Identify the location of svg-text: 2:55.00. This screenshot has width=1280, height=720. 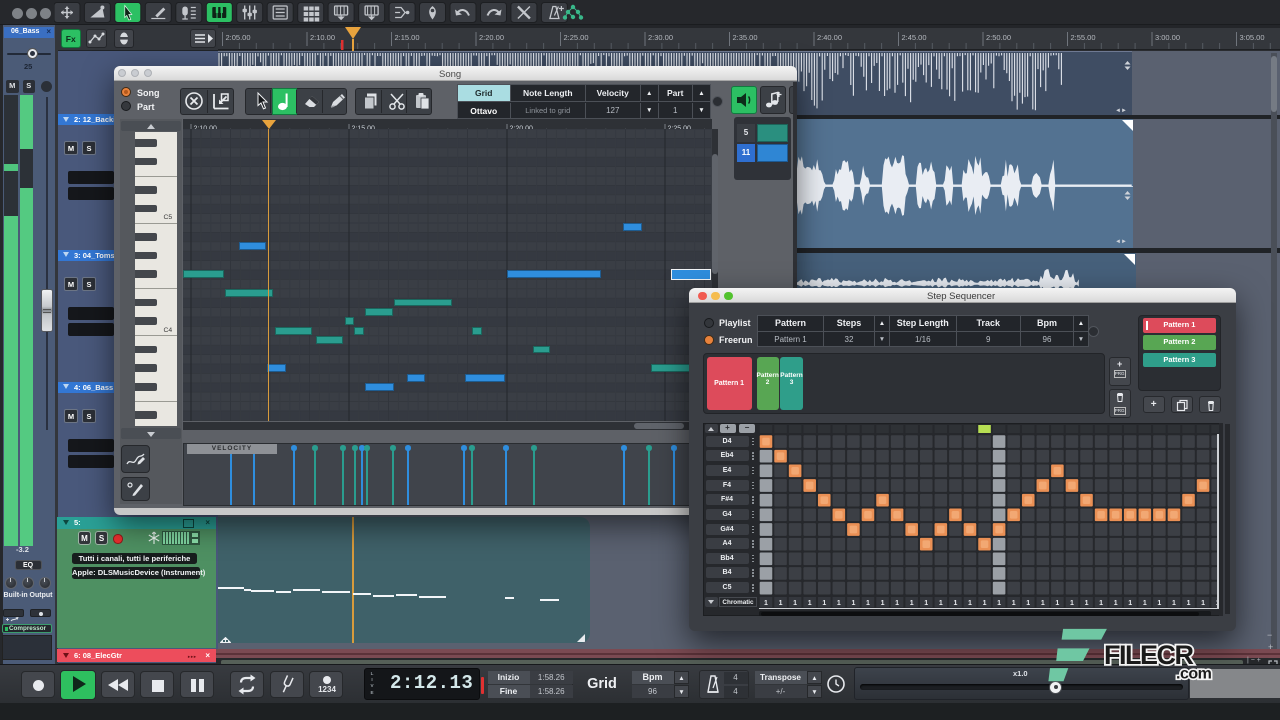
(1083, 37).